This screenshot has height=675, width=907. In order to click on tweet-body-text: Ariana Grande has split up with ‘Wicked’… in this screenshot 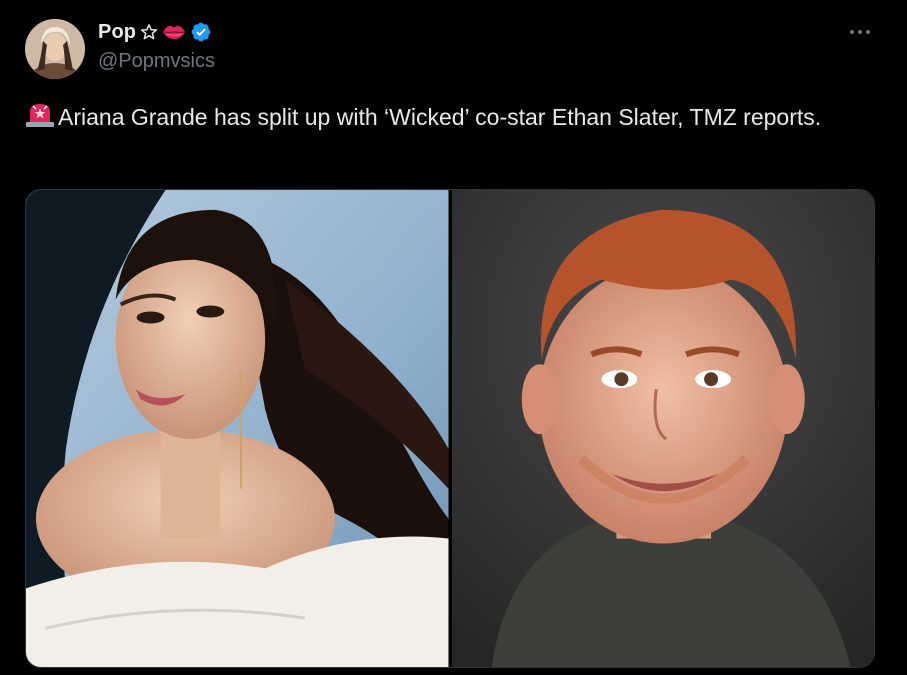, I will do `click(440, 117)`.